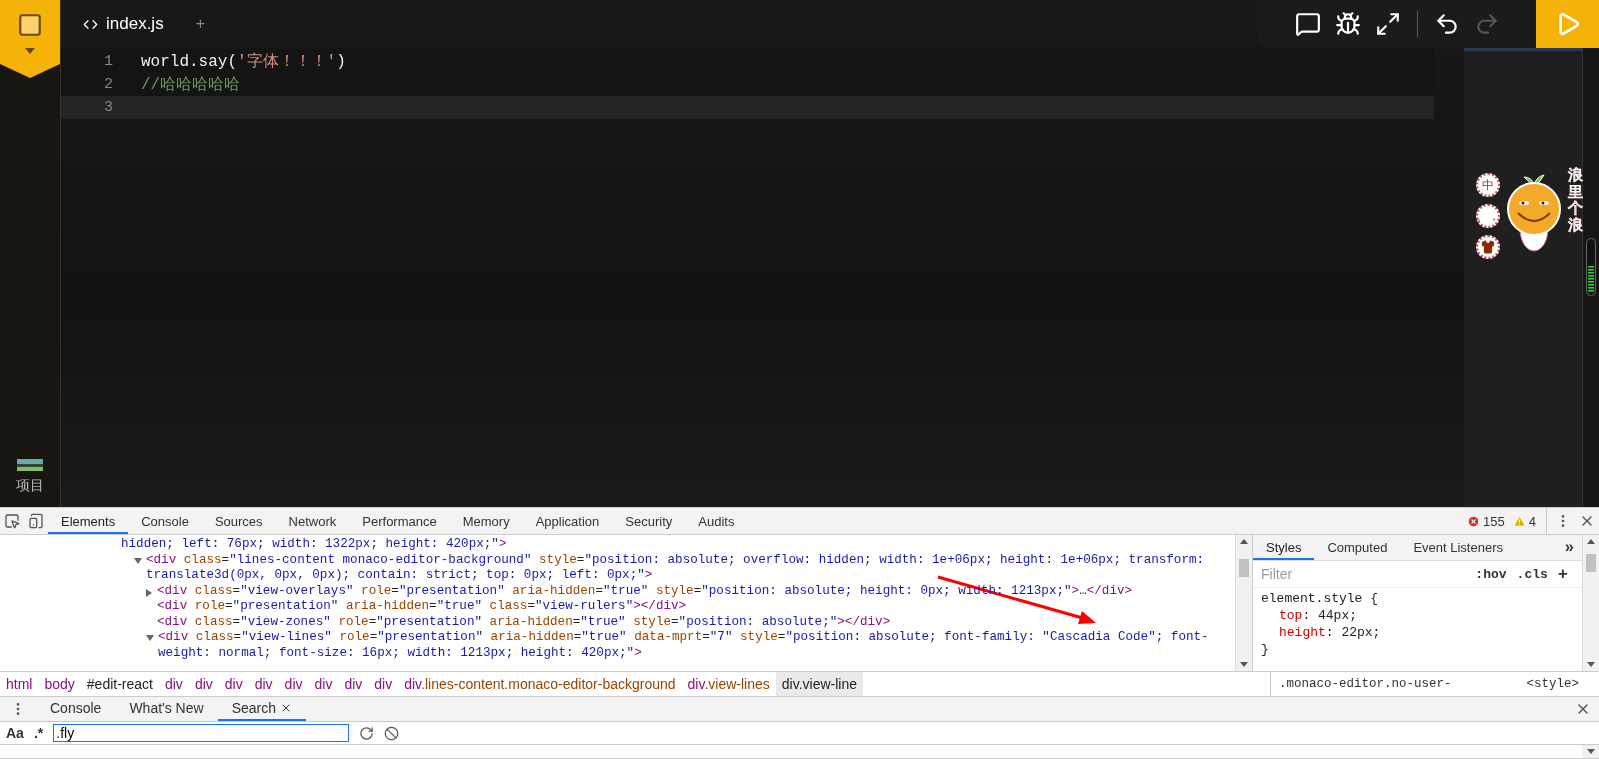  I want to click on clear-icon, so click(392, 733).